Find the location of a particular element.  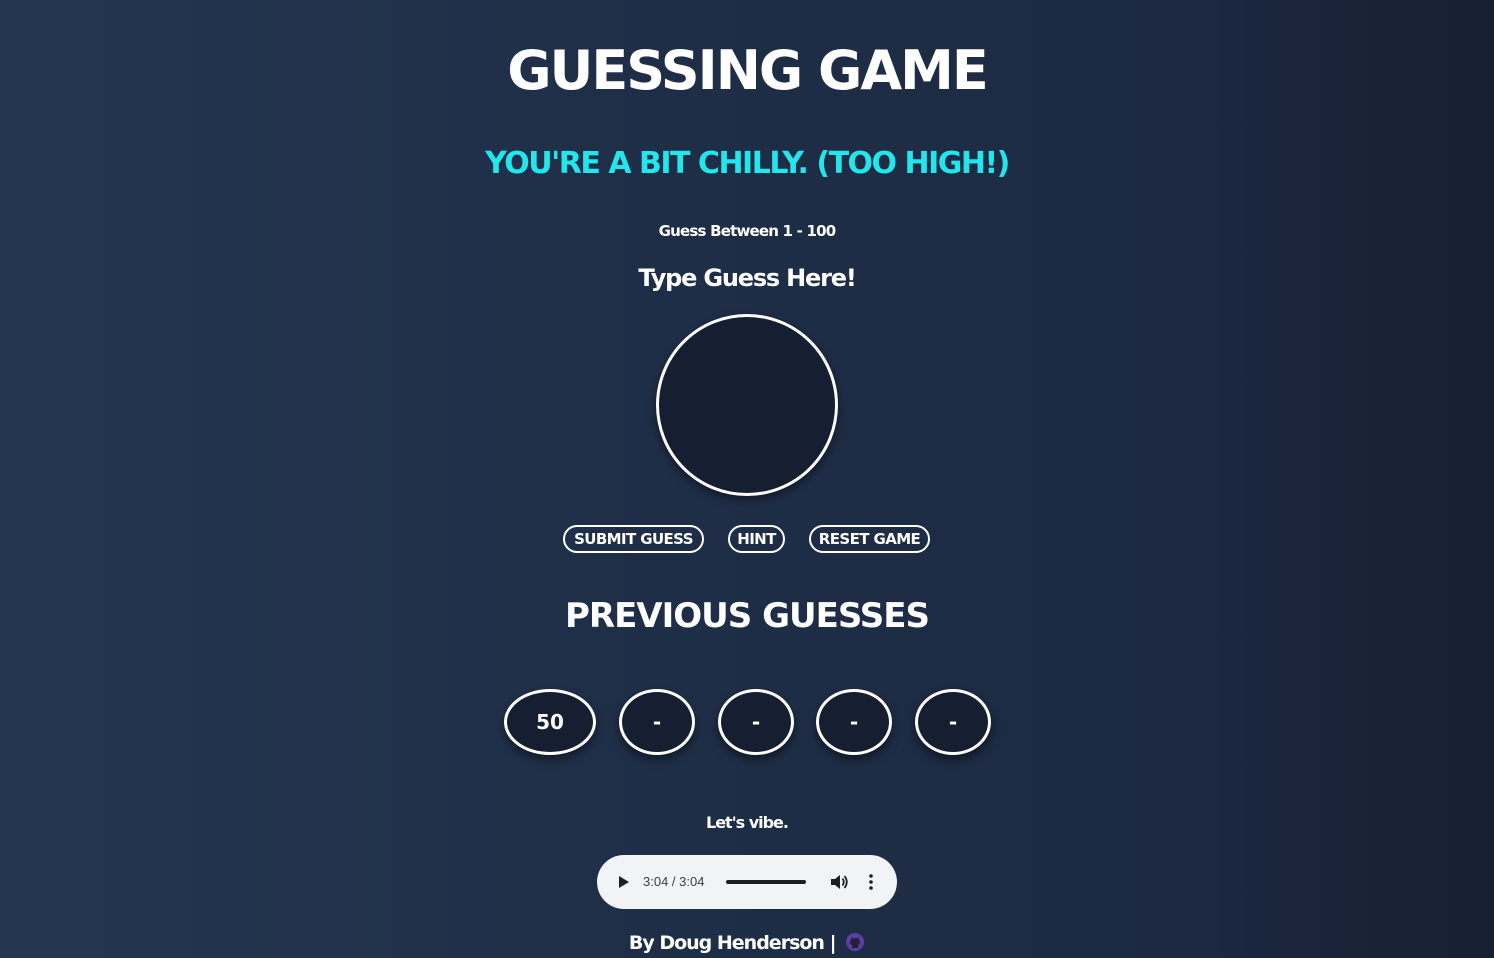

play-icon is located at coordinates (624, 882).